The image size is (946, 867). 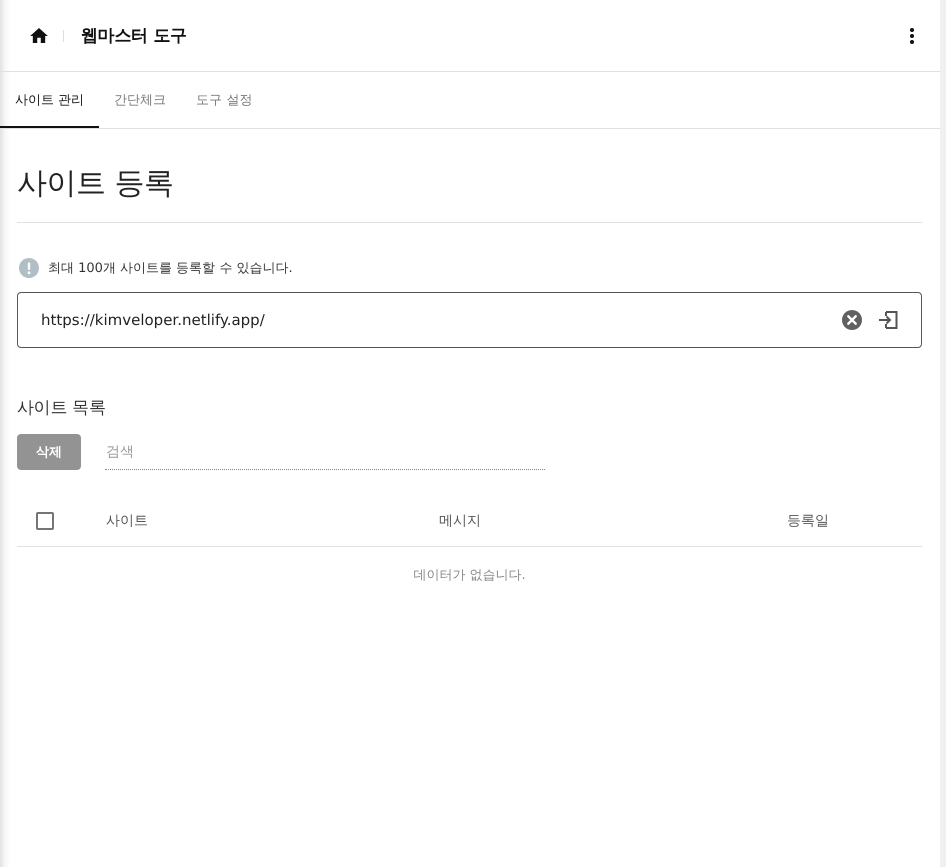 What do you see at coordinates (39, 35) in the screenshot?
I see `home-icon` at bounding box center [39, 35].